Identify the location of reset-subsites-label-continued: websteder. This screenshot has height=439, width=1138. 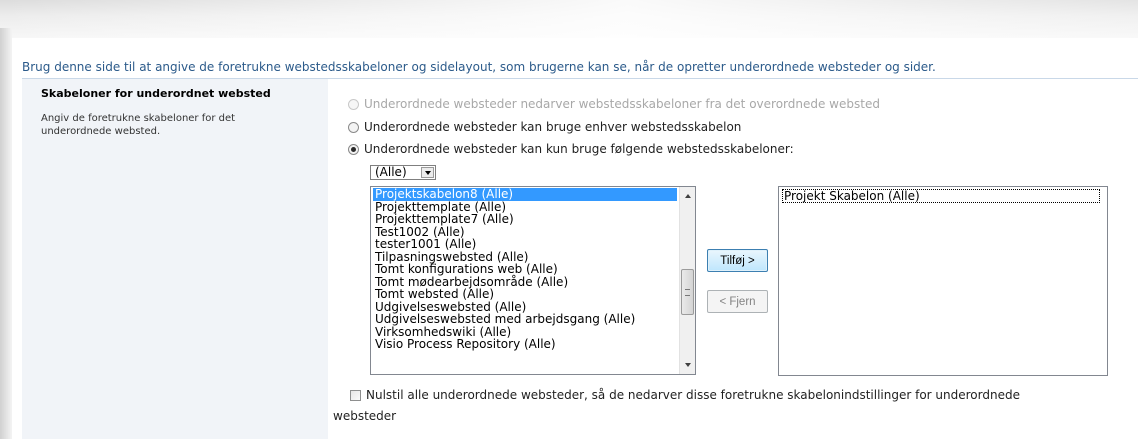
(365, 416).